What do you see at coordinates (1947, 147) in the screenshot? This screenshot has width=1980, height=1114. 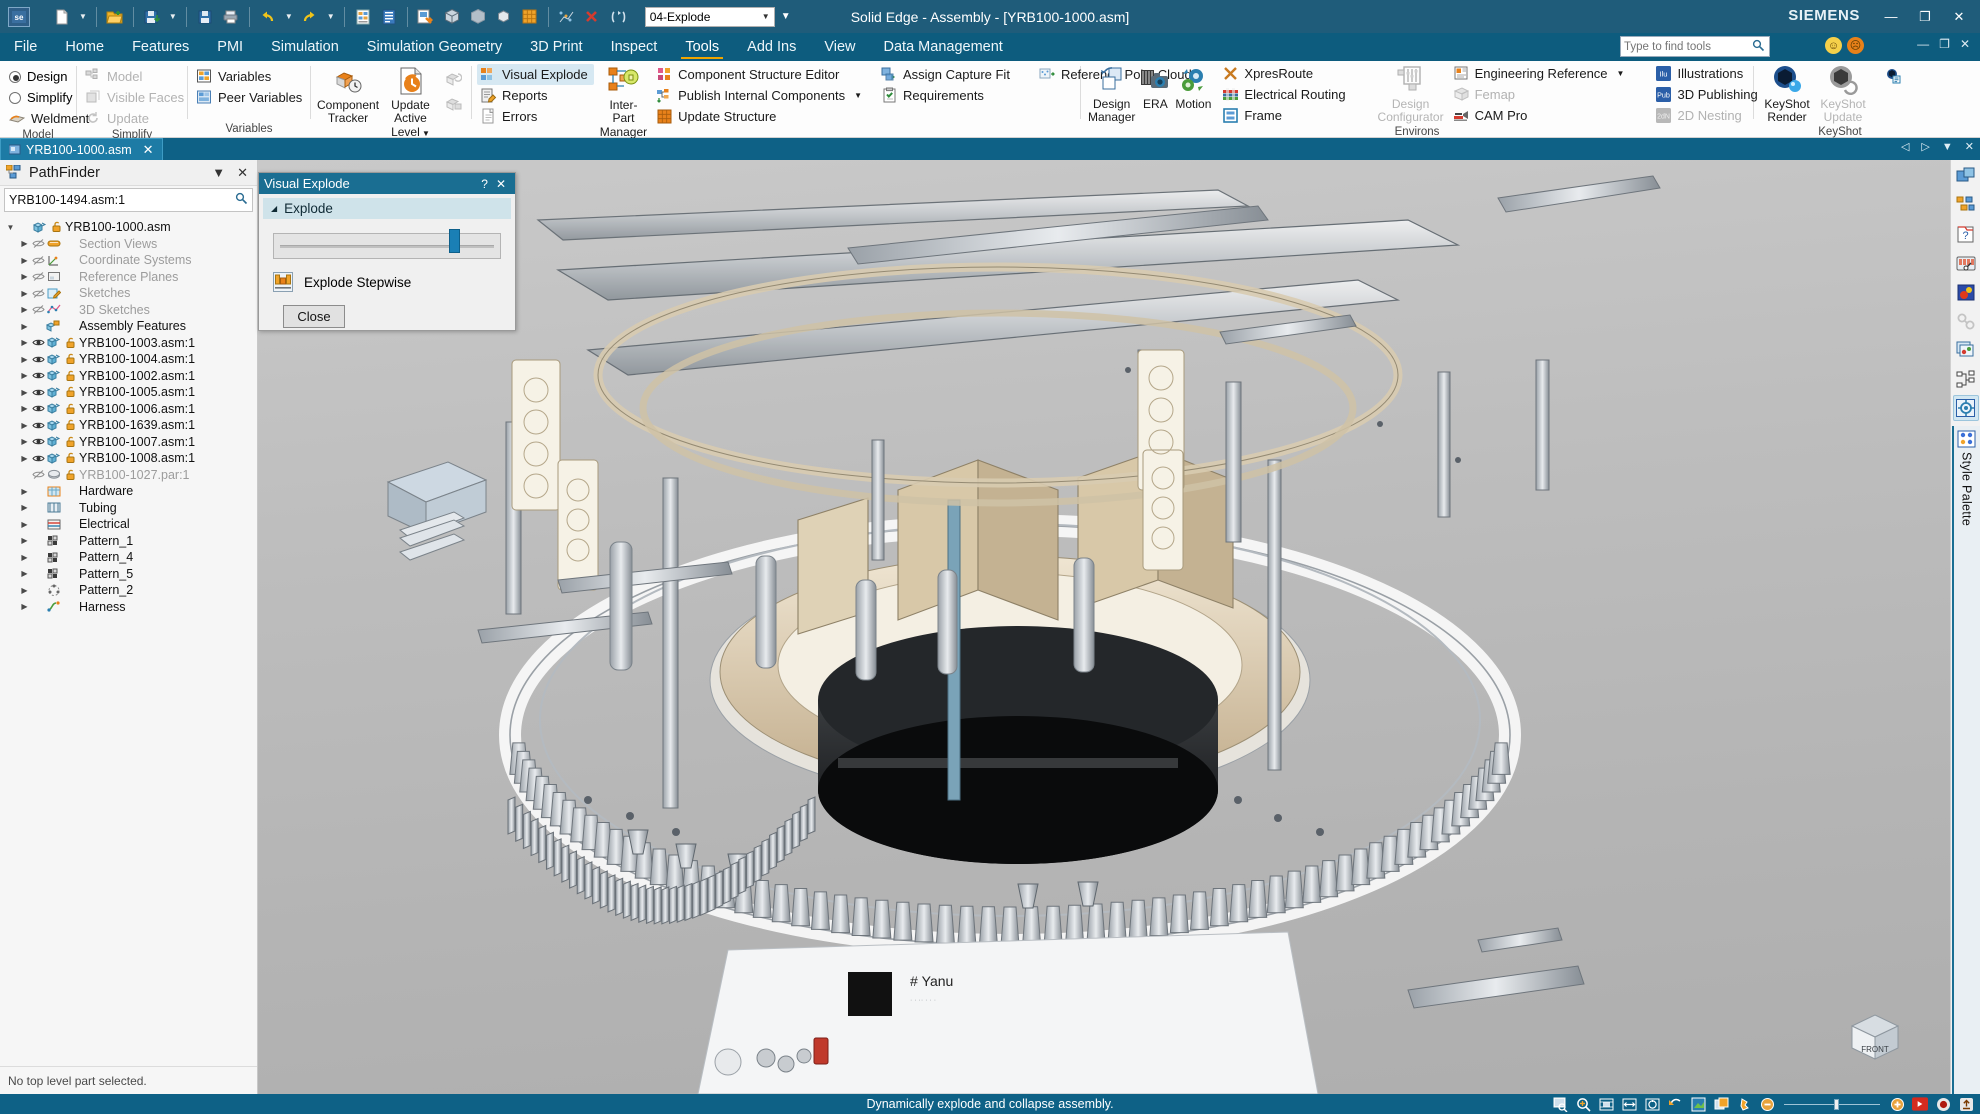 I see `doc-list-icon: ▼` at bounding box center [1947, 147].